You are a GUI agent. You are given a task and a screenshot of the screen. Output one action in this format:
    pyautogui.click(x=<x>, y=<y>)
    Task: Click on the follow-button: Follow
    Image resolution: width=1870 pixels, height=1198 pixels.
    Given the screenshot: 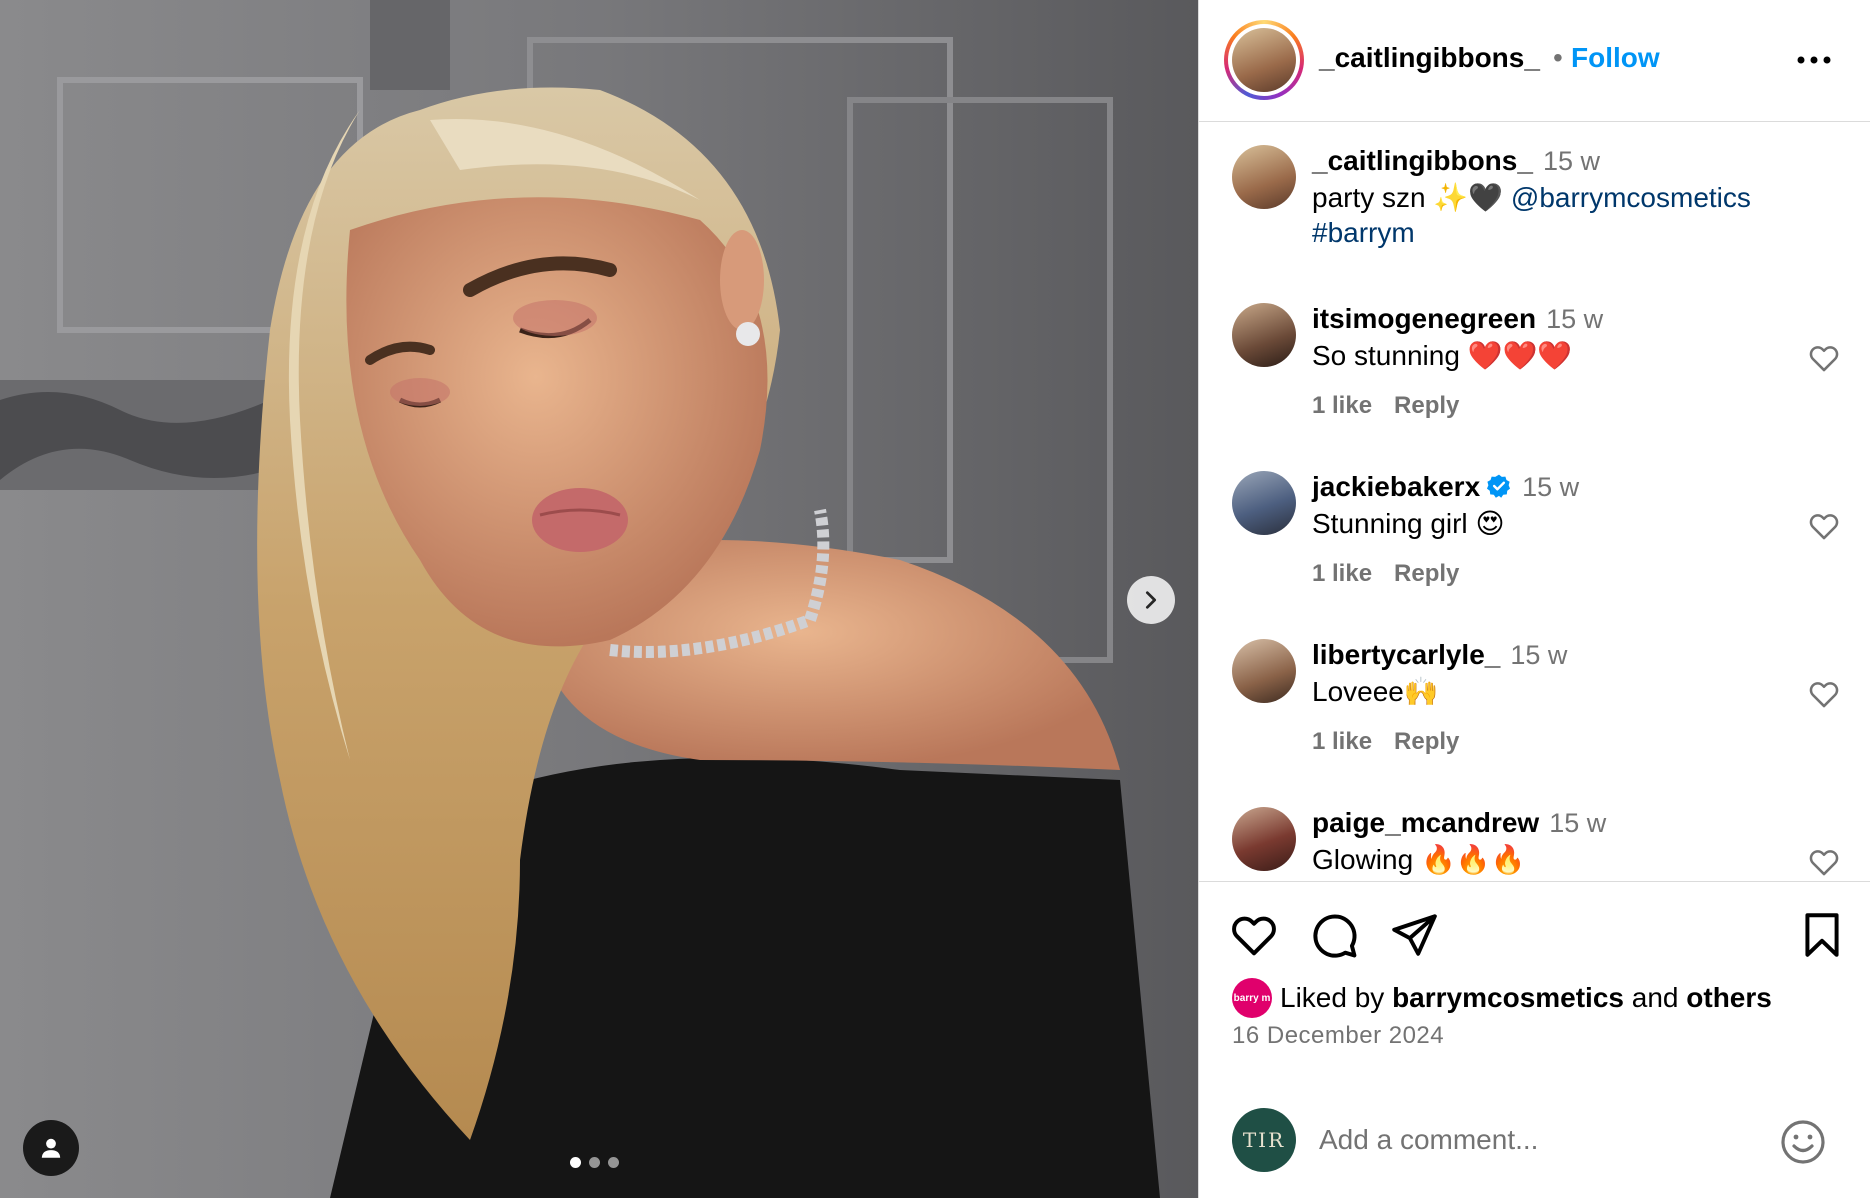 What is the action you would take?
    pyautogui.click(x=1615, y=58)
    